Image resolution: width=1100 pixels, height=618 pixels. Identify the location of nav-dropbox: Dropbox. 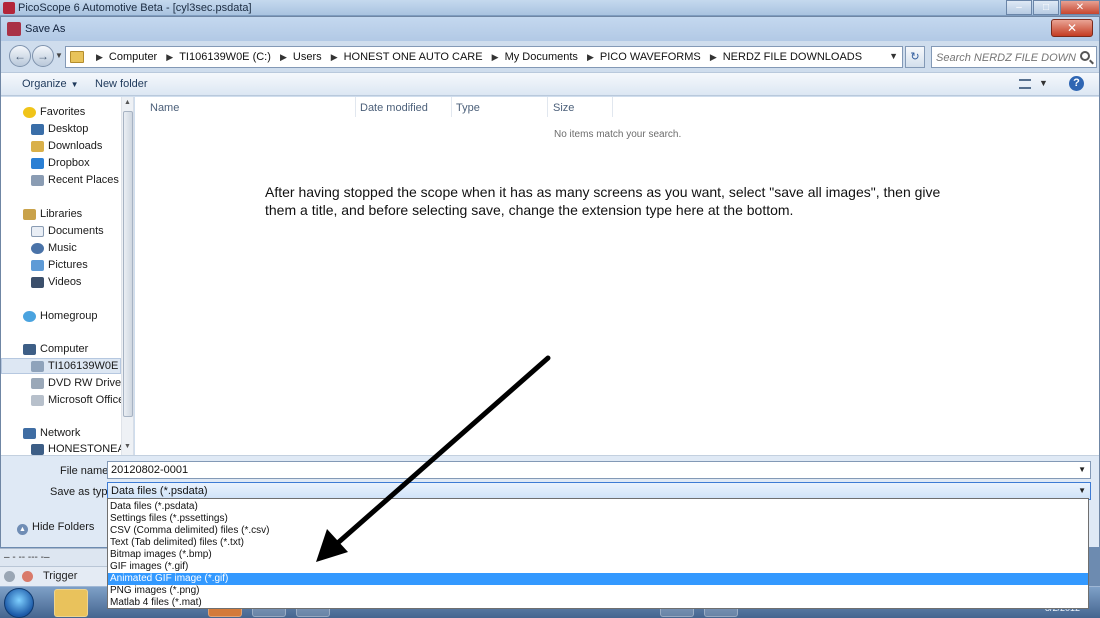
(61, 164).